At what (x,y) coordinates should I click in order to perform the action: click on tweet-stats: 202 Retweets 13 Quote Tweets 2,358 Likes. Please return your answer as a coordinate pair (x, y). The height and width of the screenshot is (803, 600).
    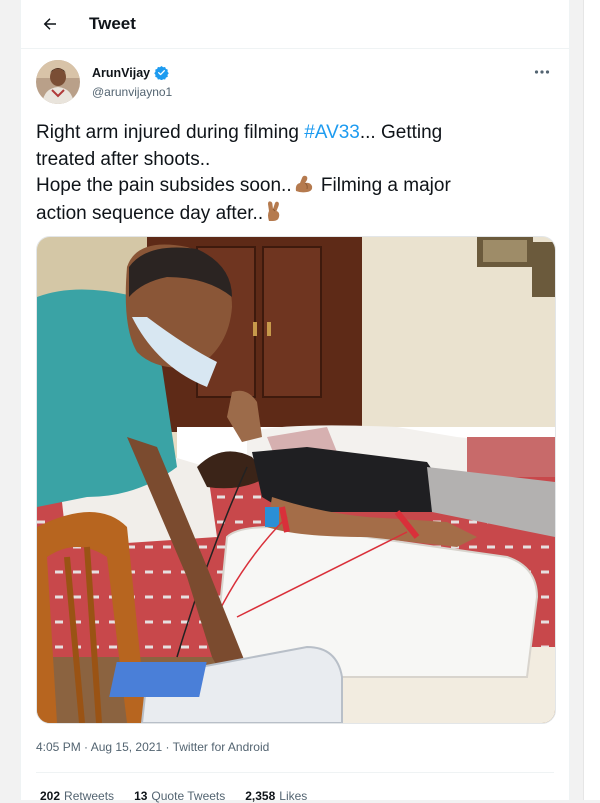
    Looking at the image, I should click on (173, 796).